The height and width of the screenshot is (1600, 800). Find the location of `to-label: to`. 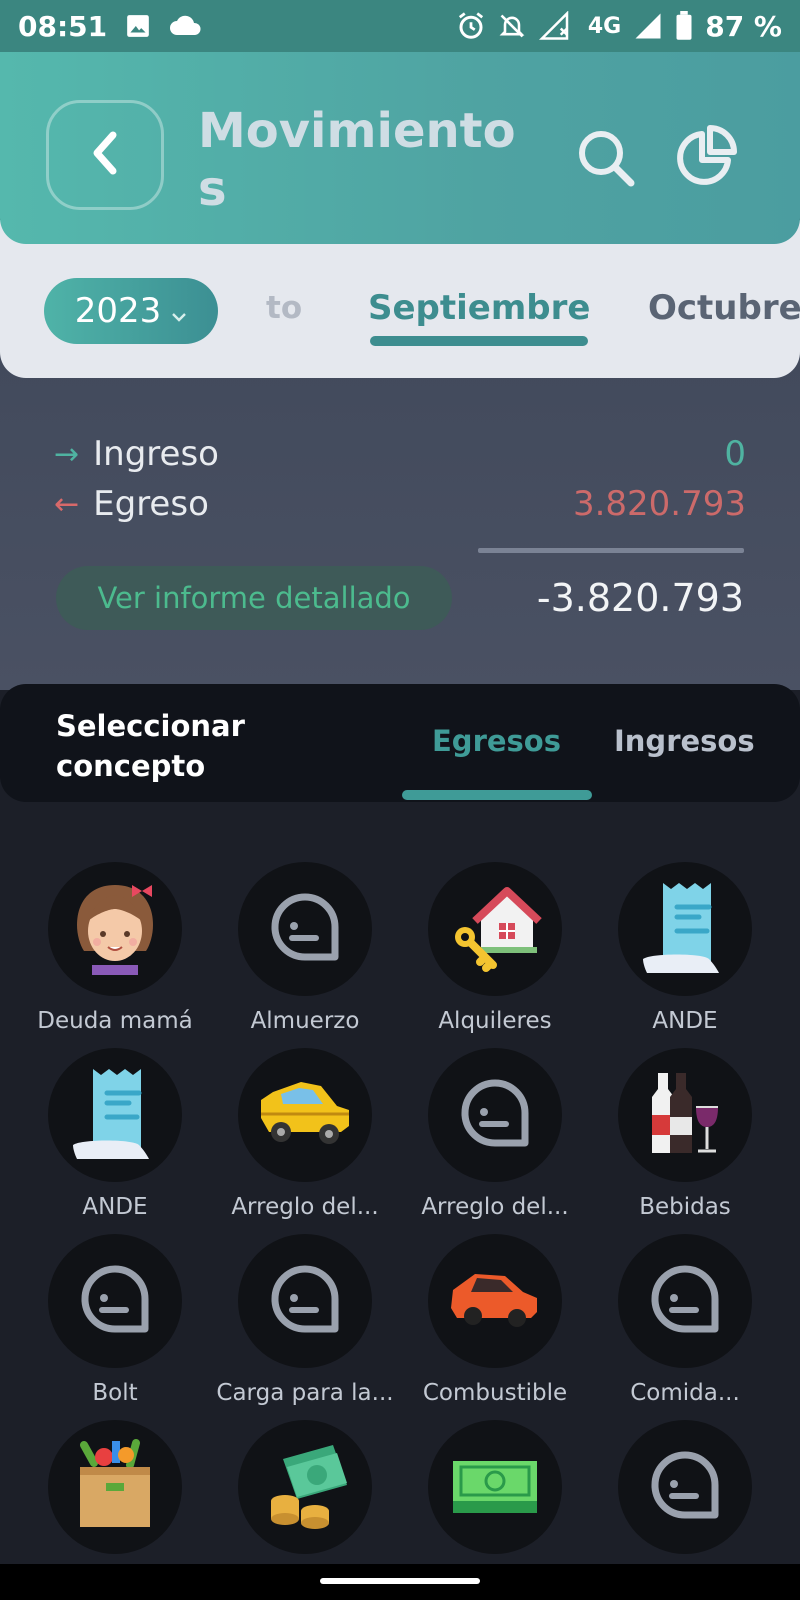

to-label: to is located at coordinates (284, 308).